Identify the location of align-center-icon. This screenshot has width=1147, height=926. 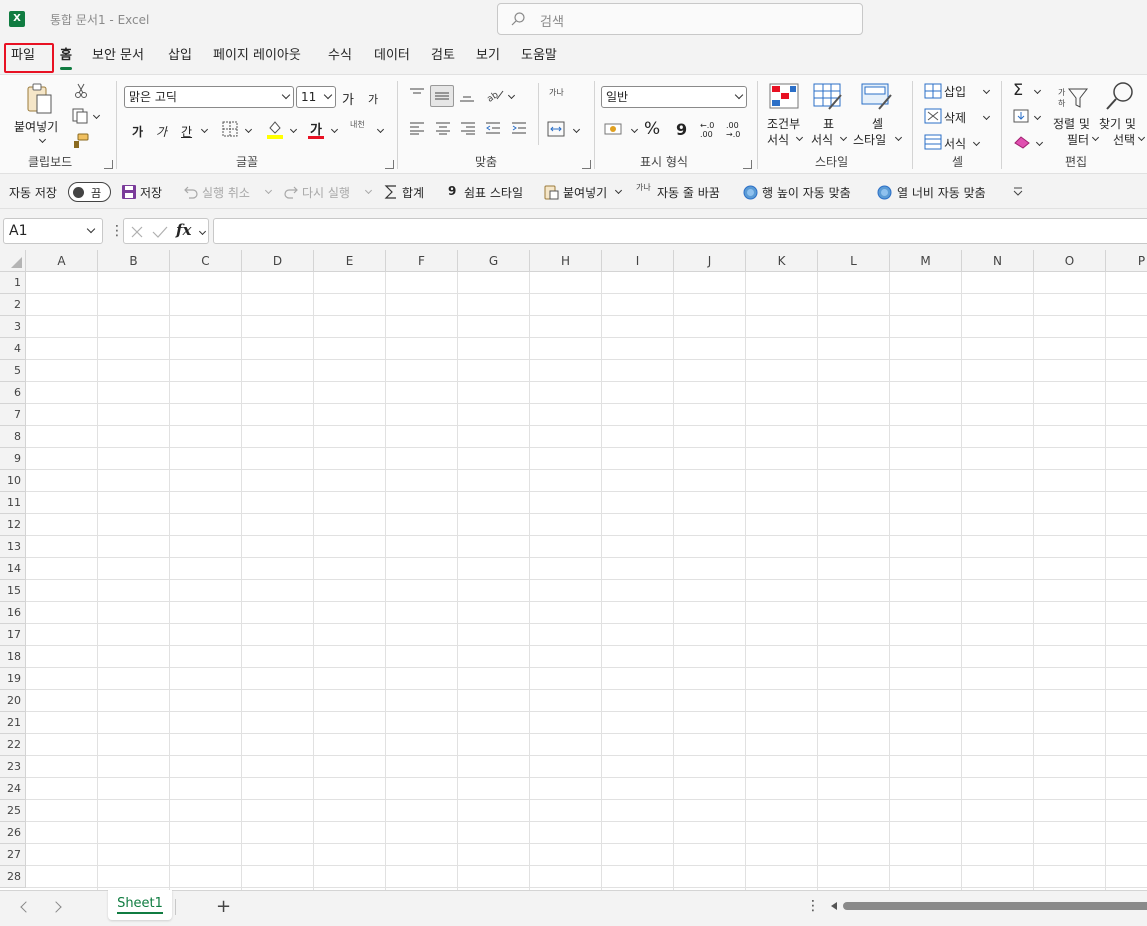
(443, 128).